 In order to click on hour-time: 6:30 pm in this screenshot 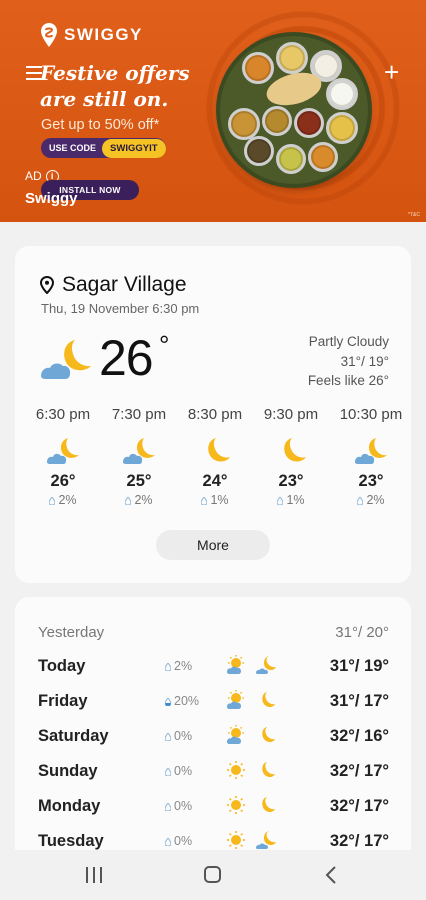, I will do `click(63, 414)`.